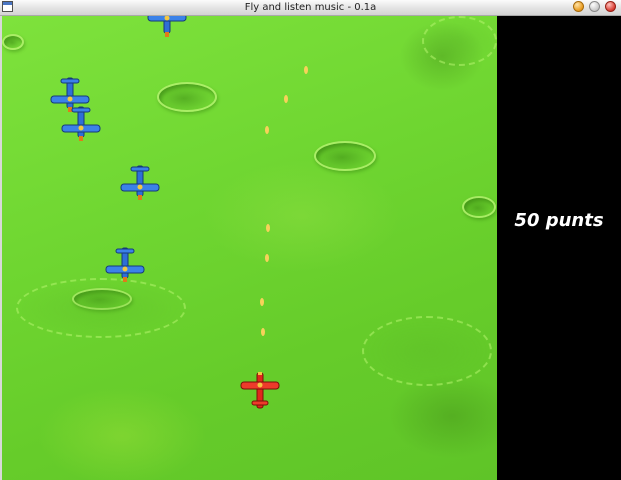  Describe the element at coordinates (610, 6) in the screenshot. I see `close-button` at that location.